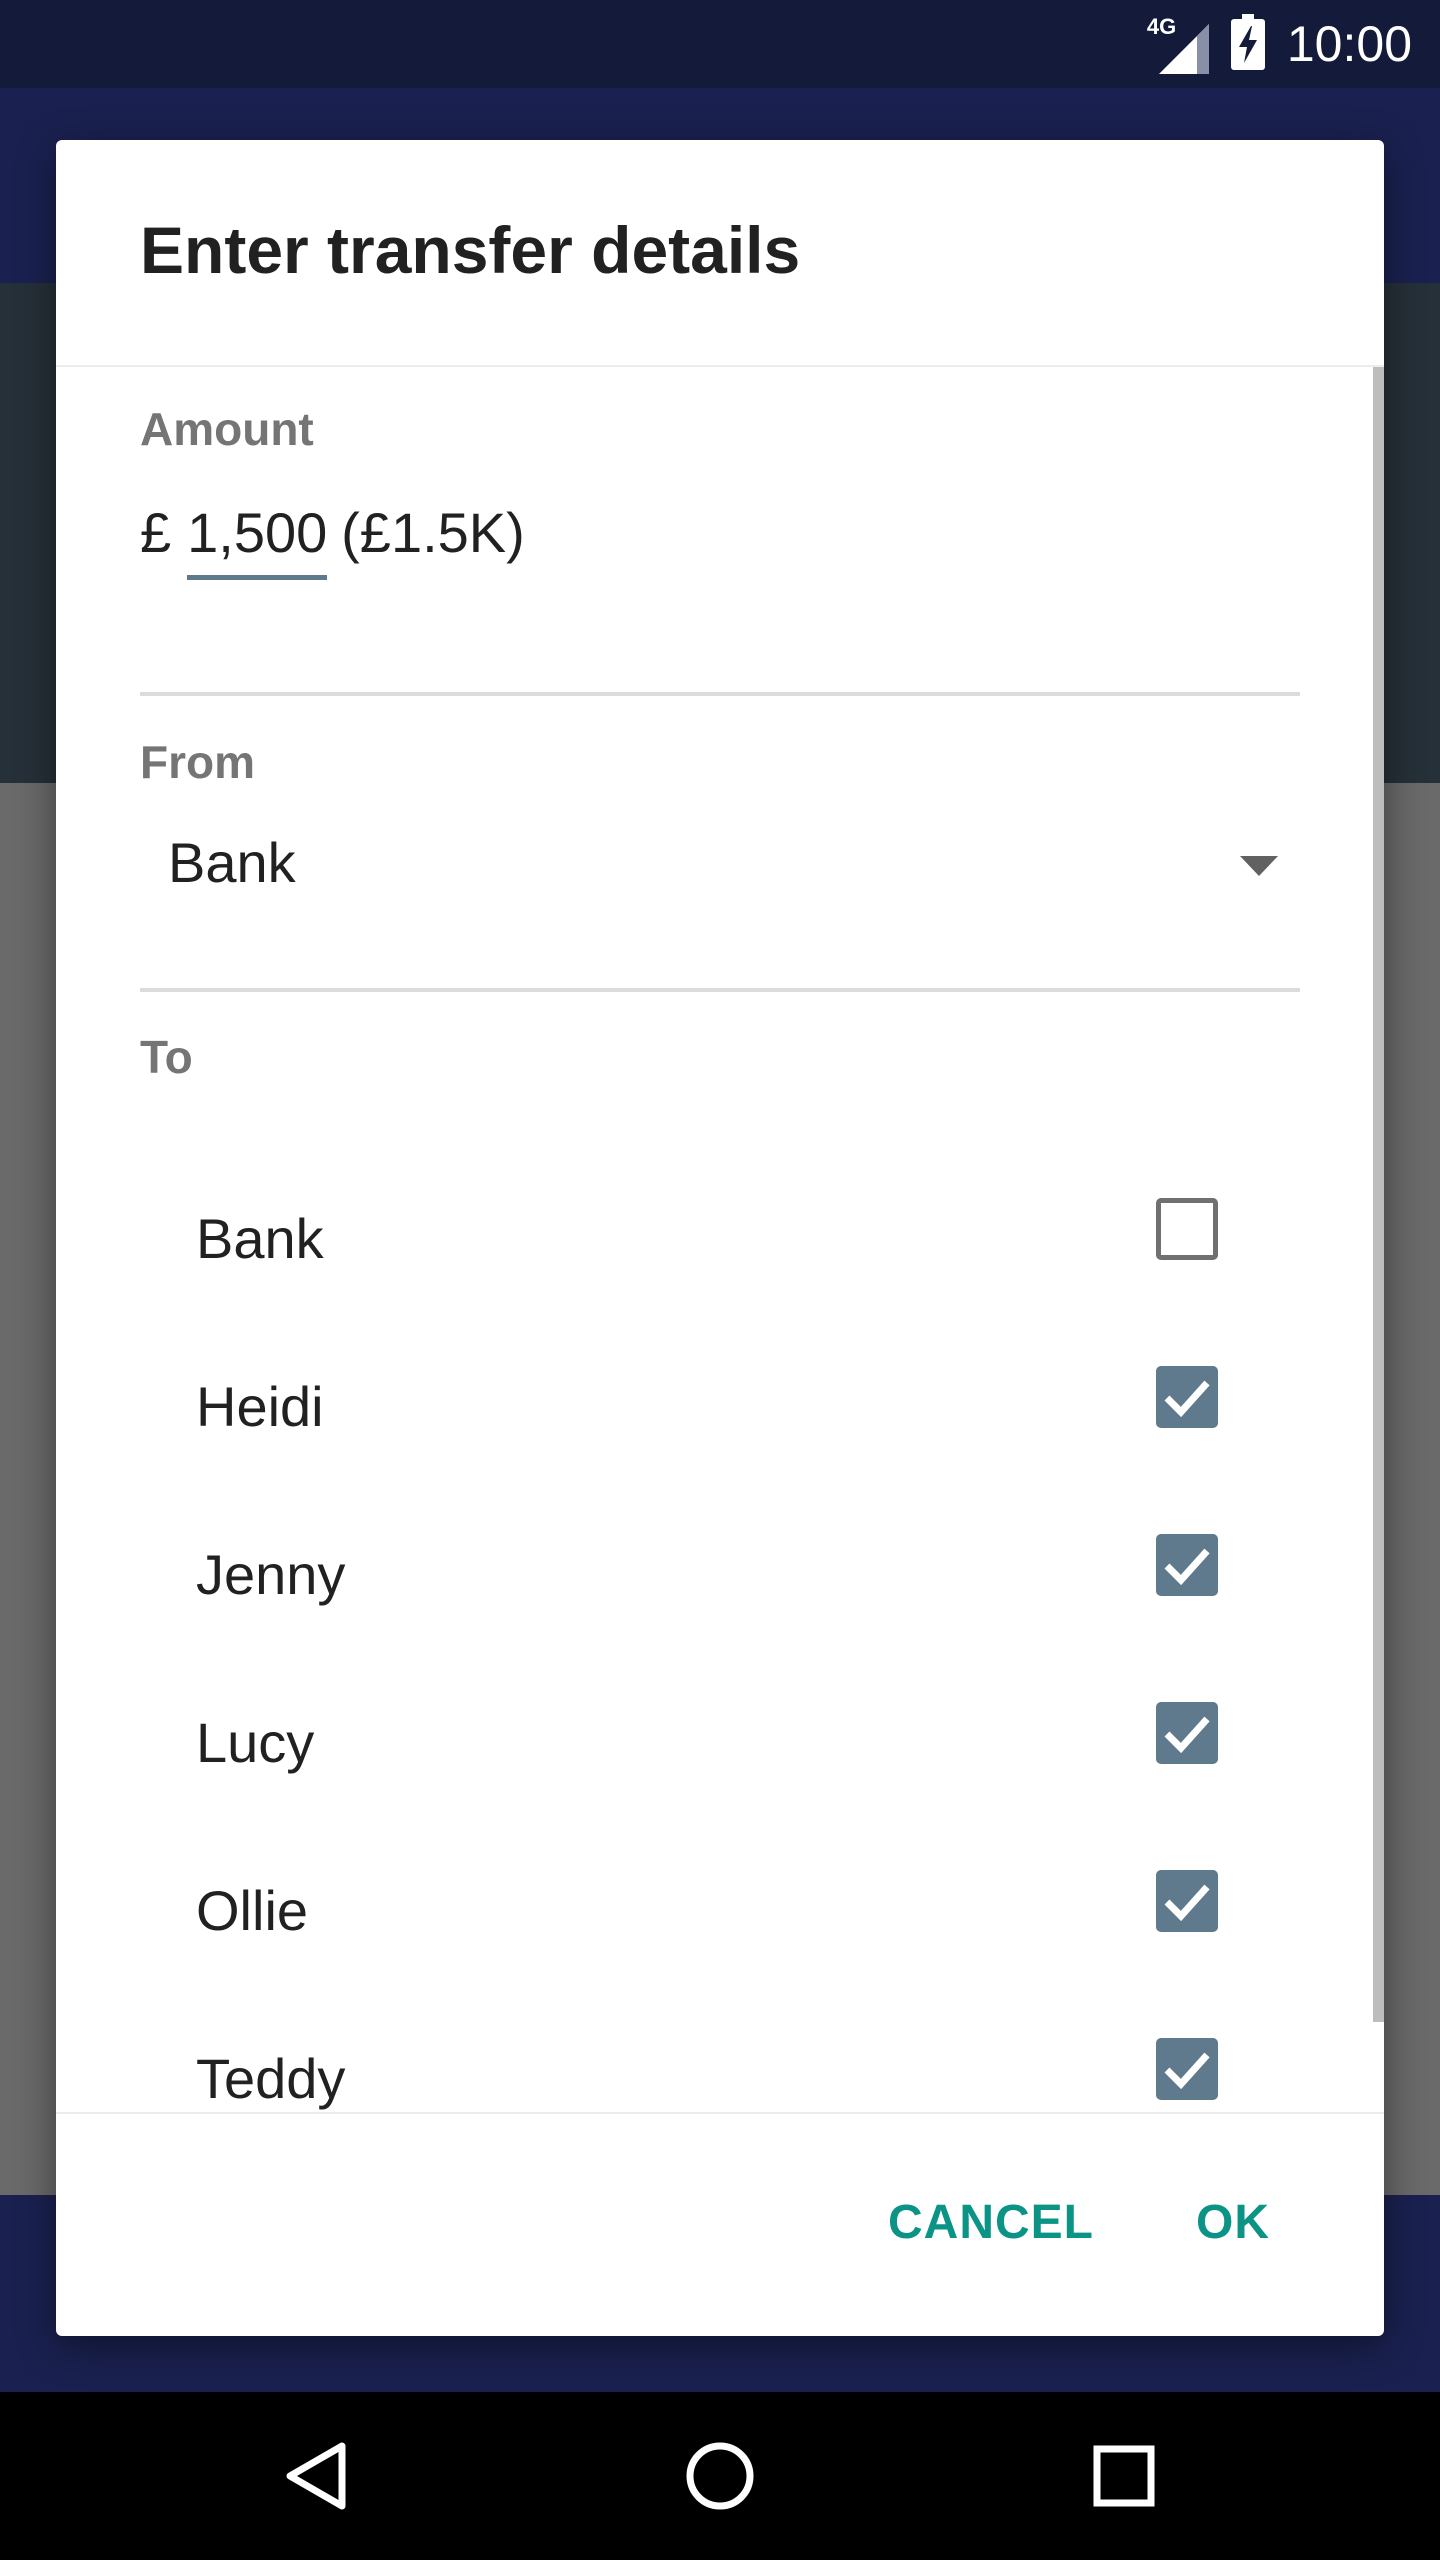 Image resolution: width=1440 pixels, height=2560 pixels. What do you see at coordinates (720, 366) in the screenshot?
I see `title-divider` at bounding box center [720, 366].